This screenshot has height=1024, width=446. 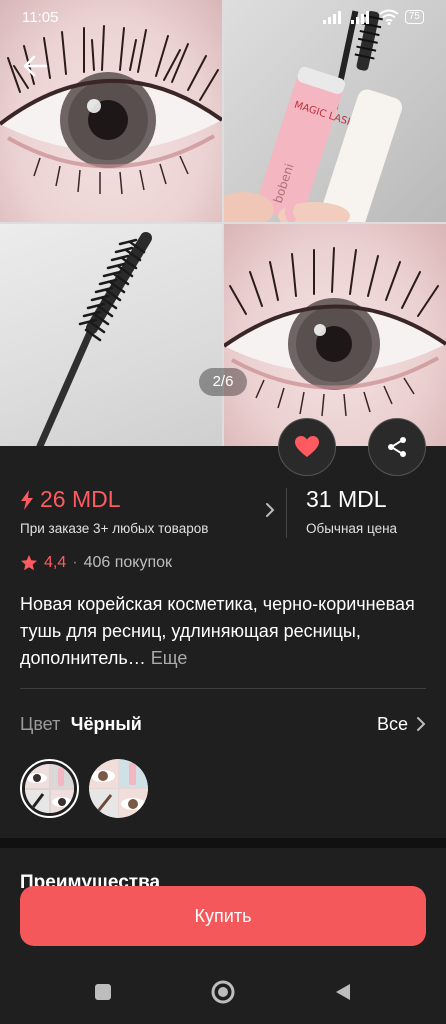 I want to click on promo-price-link: 26 MDL При заказе 3+ любых товаров, so click(x=147, y=514).